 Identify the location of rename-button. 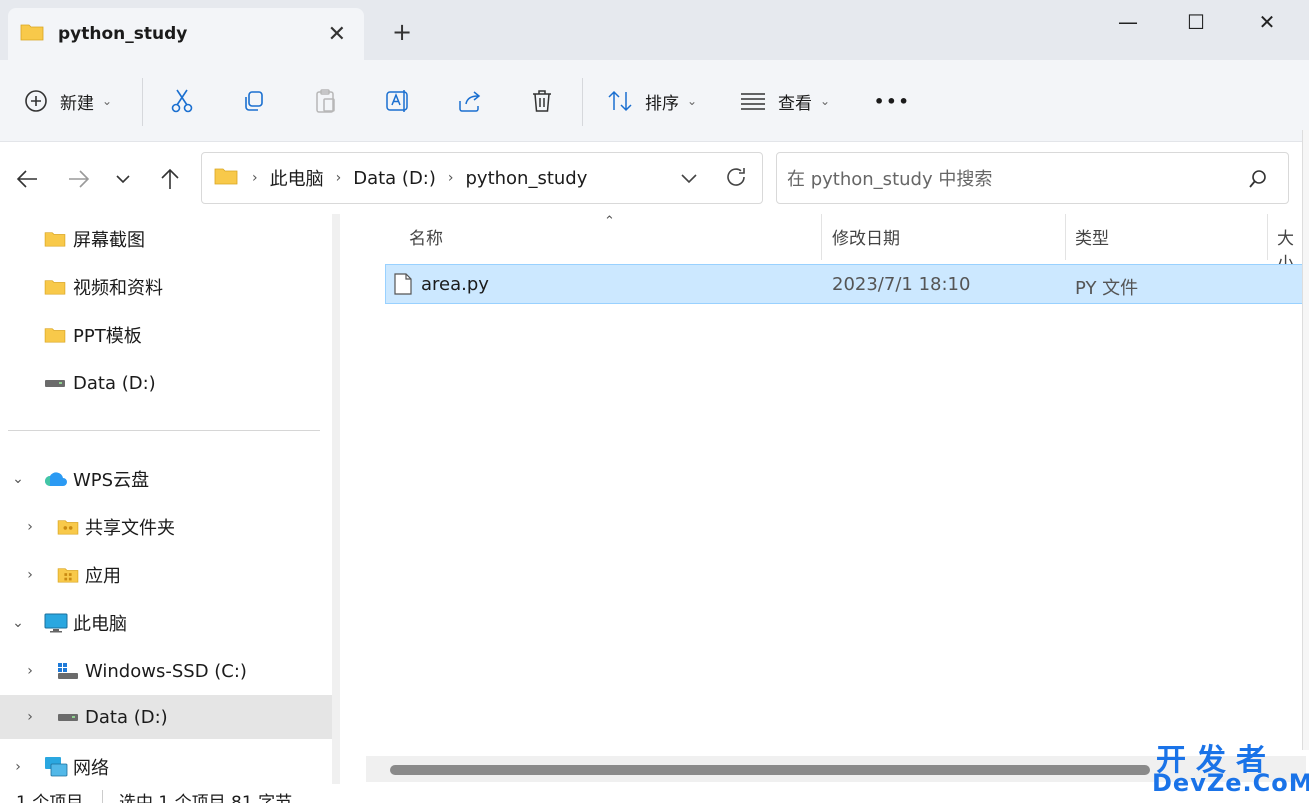
(398, 101).